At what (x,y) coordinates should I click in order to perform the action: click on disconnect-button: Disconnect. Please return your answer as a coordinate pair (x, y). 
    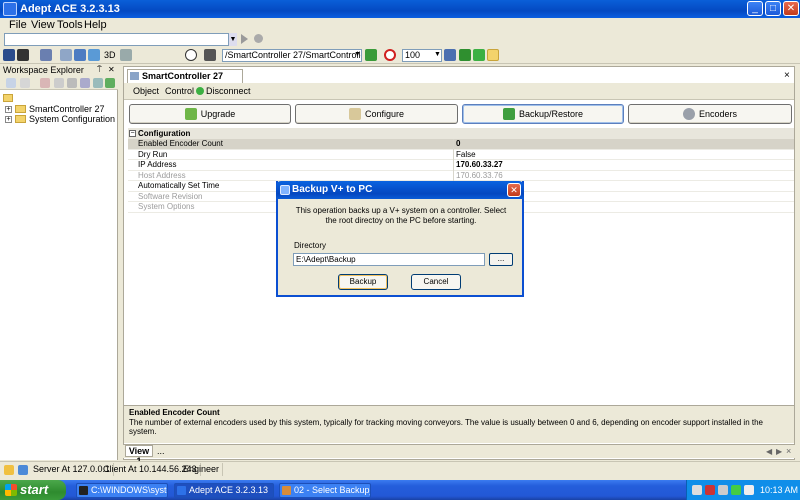
    Looking at the image, I should click on (228, 91).